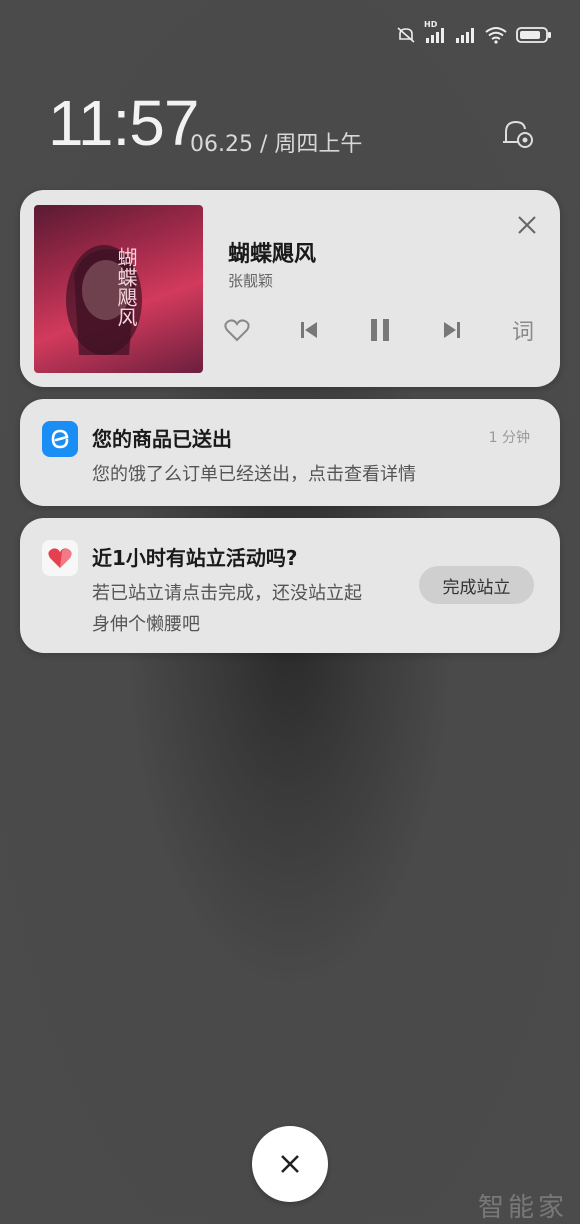 This screenshot has width=580, height=1224. I want to click on album-title-text: 蝴蝶飓风, so click(126, 287).